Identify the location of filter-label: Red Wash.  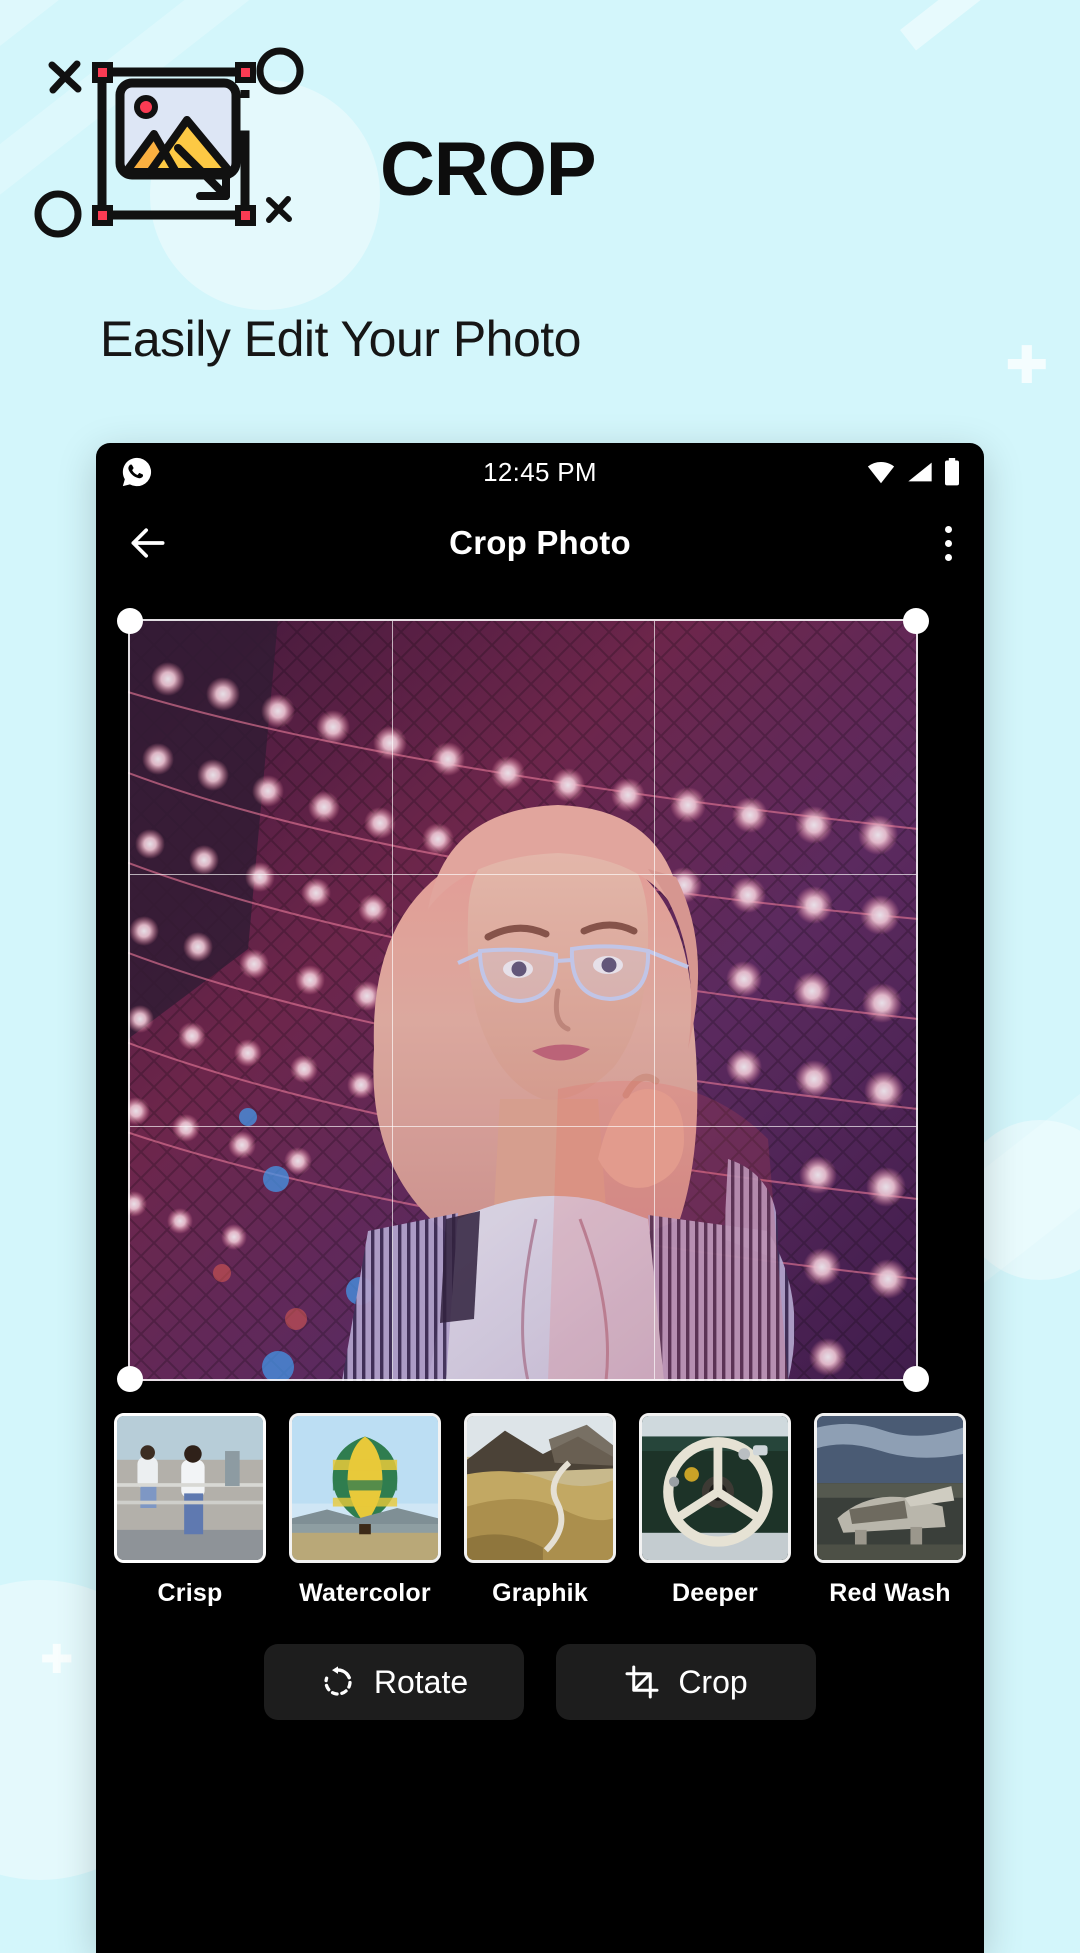
(890, 1593).